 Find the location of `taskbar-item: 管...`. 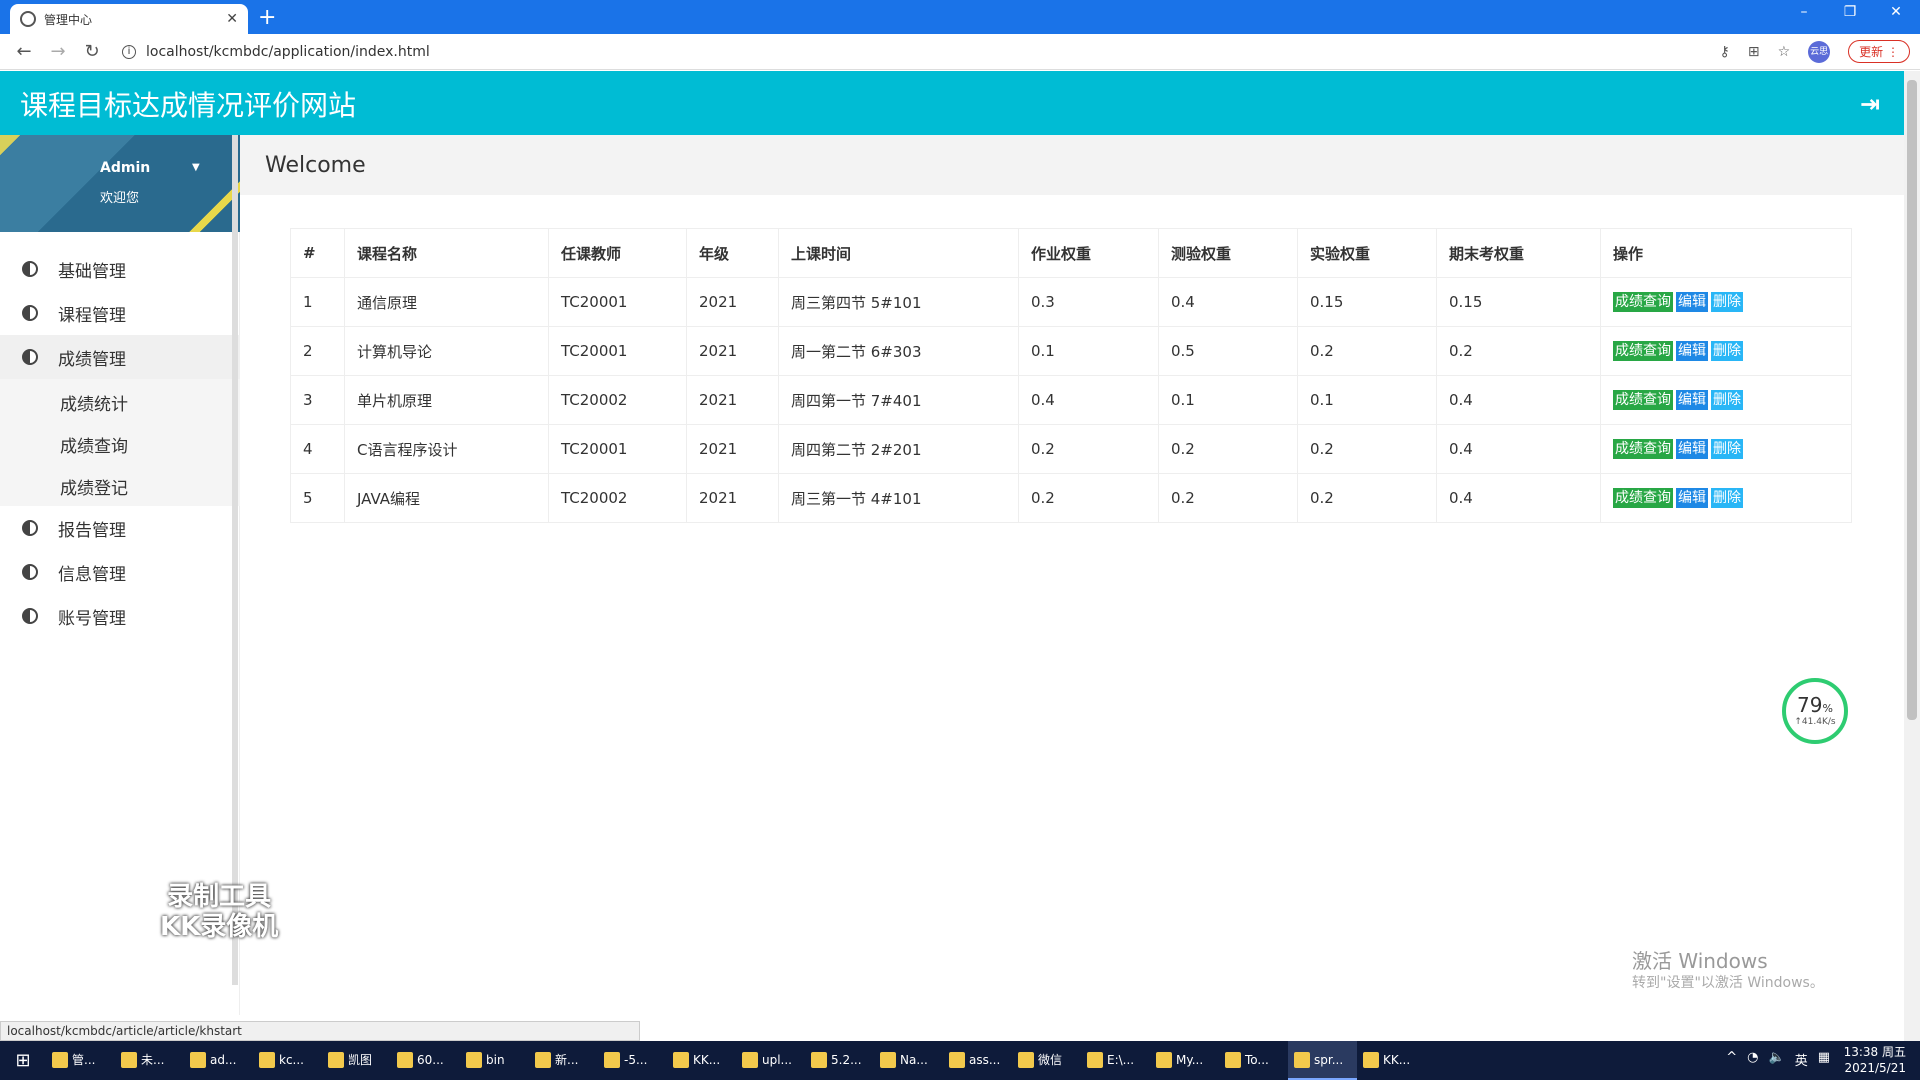

taskbar-item: 管... is located at coordinates (80, 1060).